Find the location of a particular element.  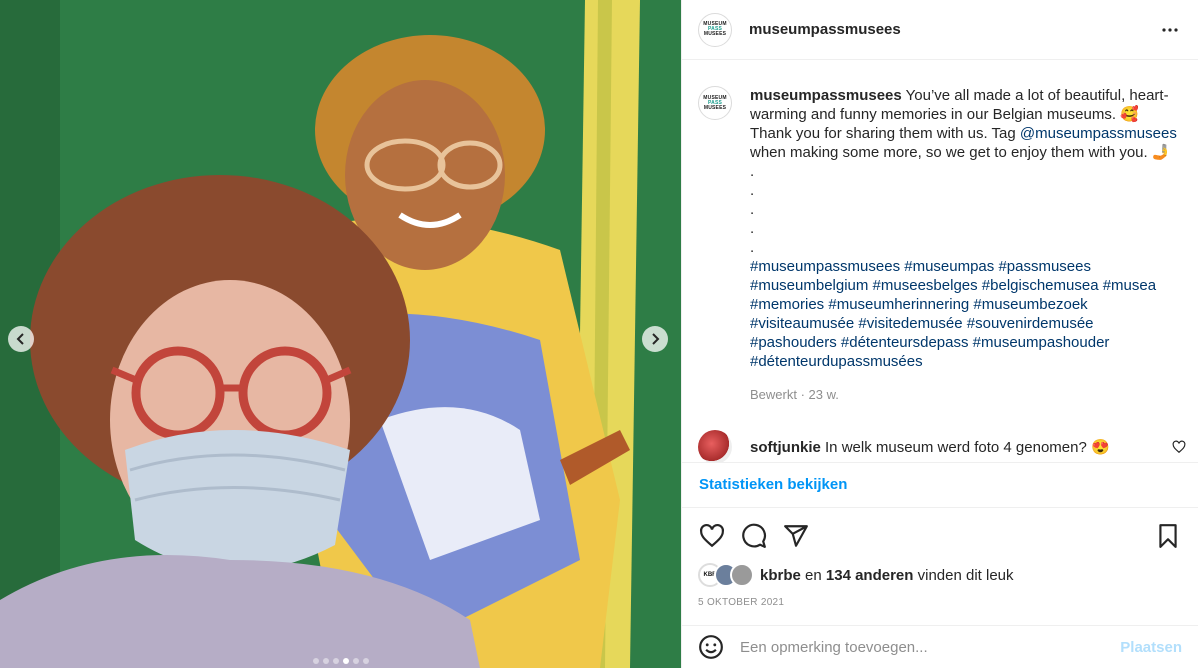

comment-username: softjunkie is located at coordinates (785, 447).